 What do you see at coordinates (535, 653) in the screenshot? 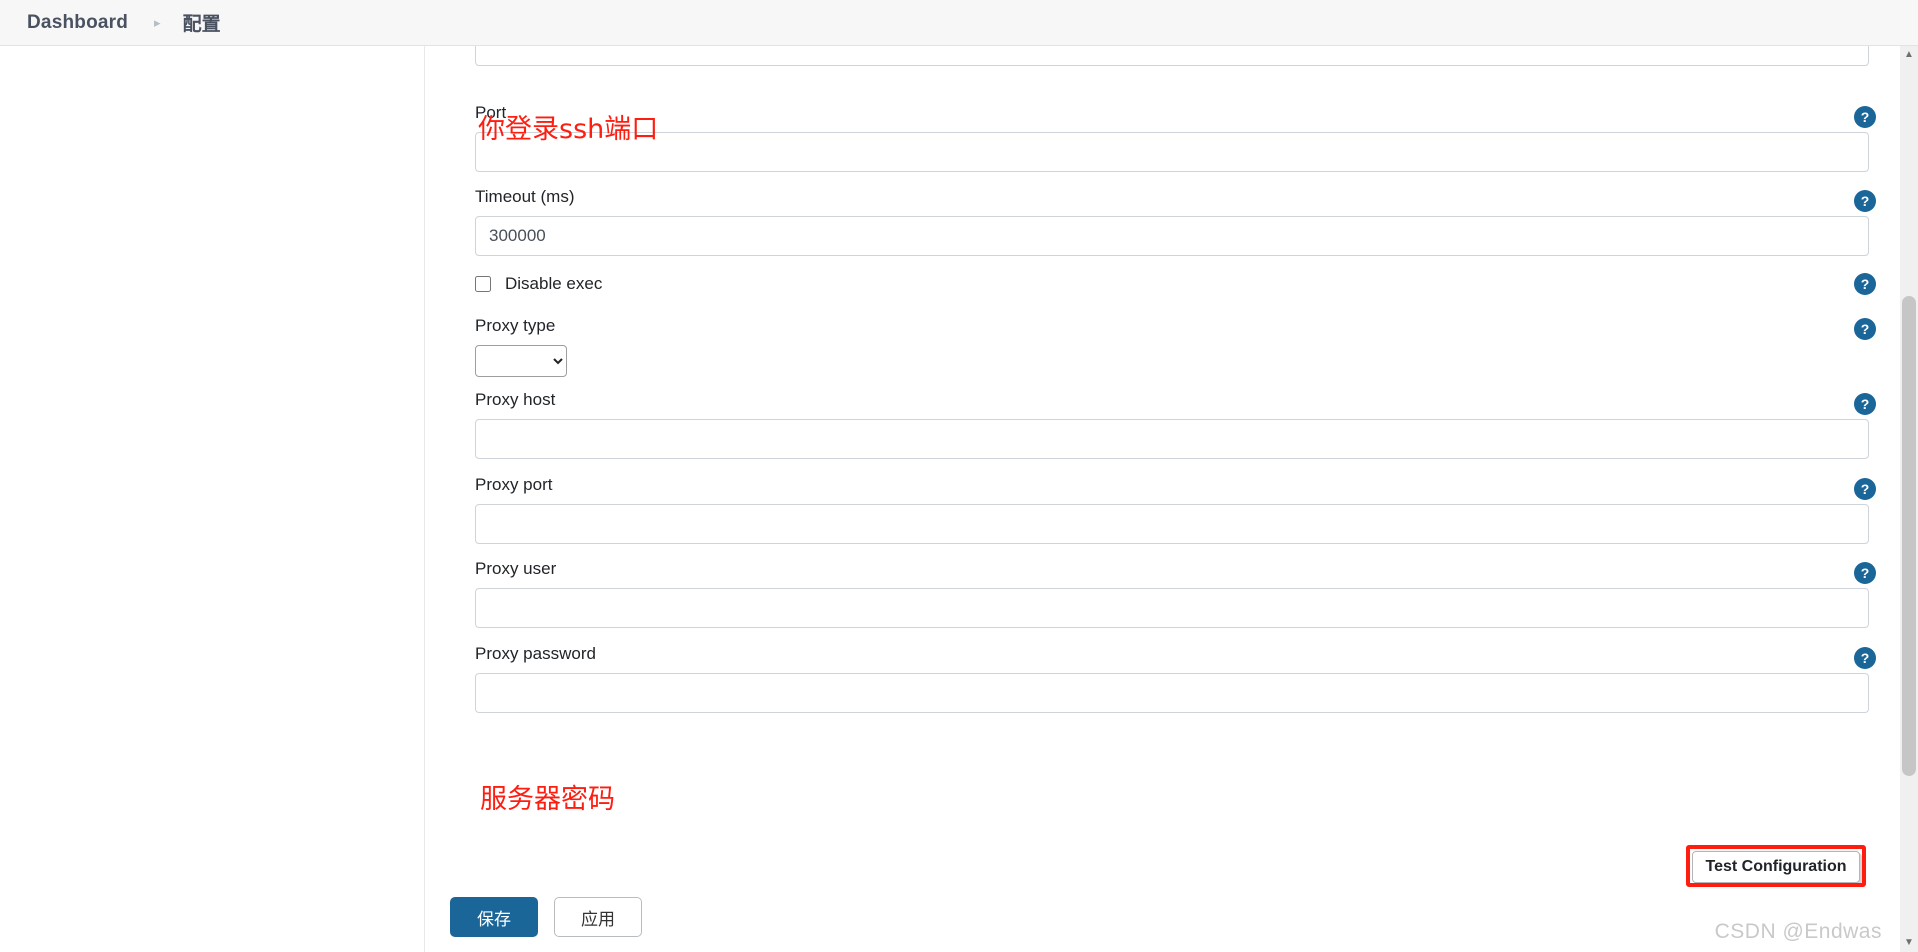
I see `field-label-proxy-password: Proxy password` at bounding box center [535, 653].